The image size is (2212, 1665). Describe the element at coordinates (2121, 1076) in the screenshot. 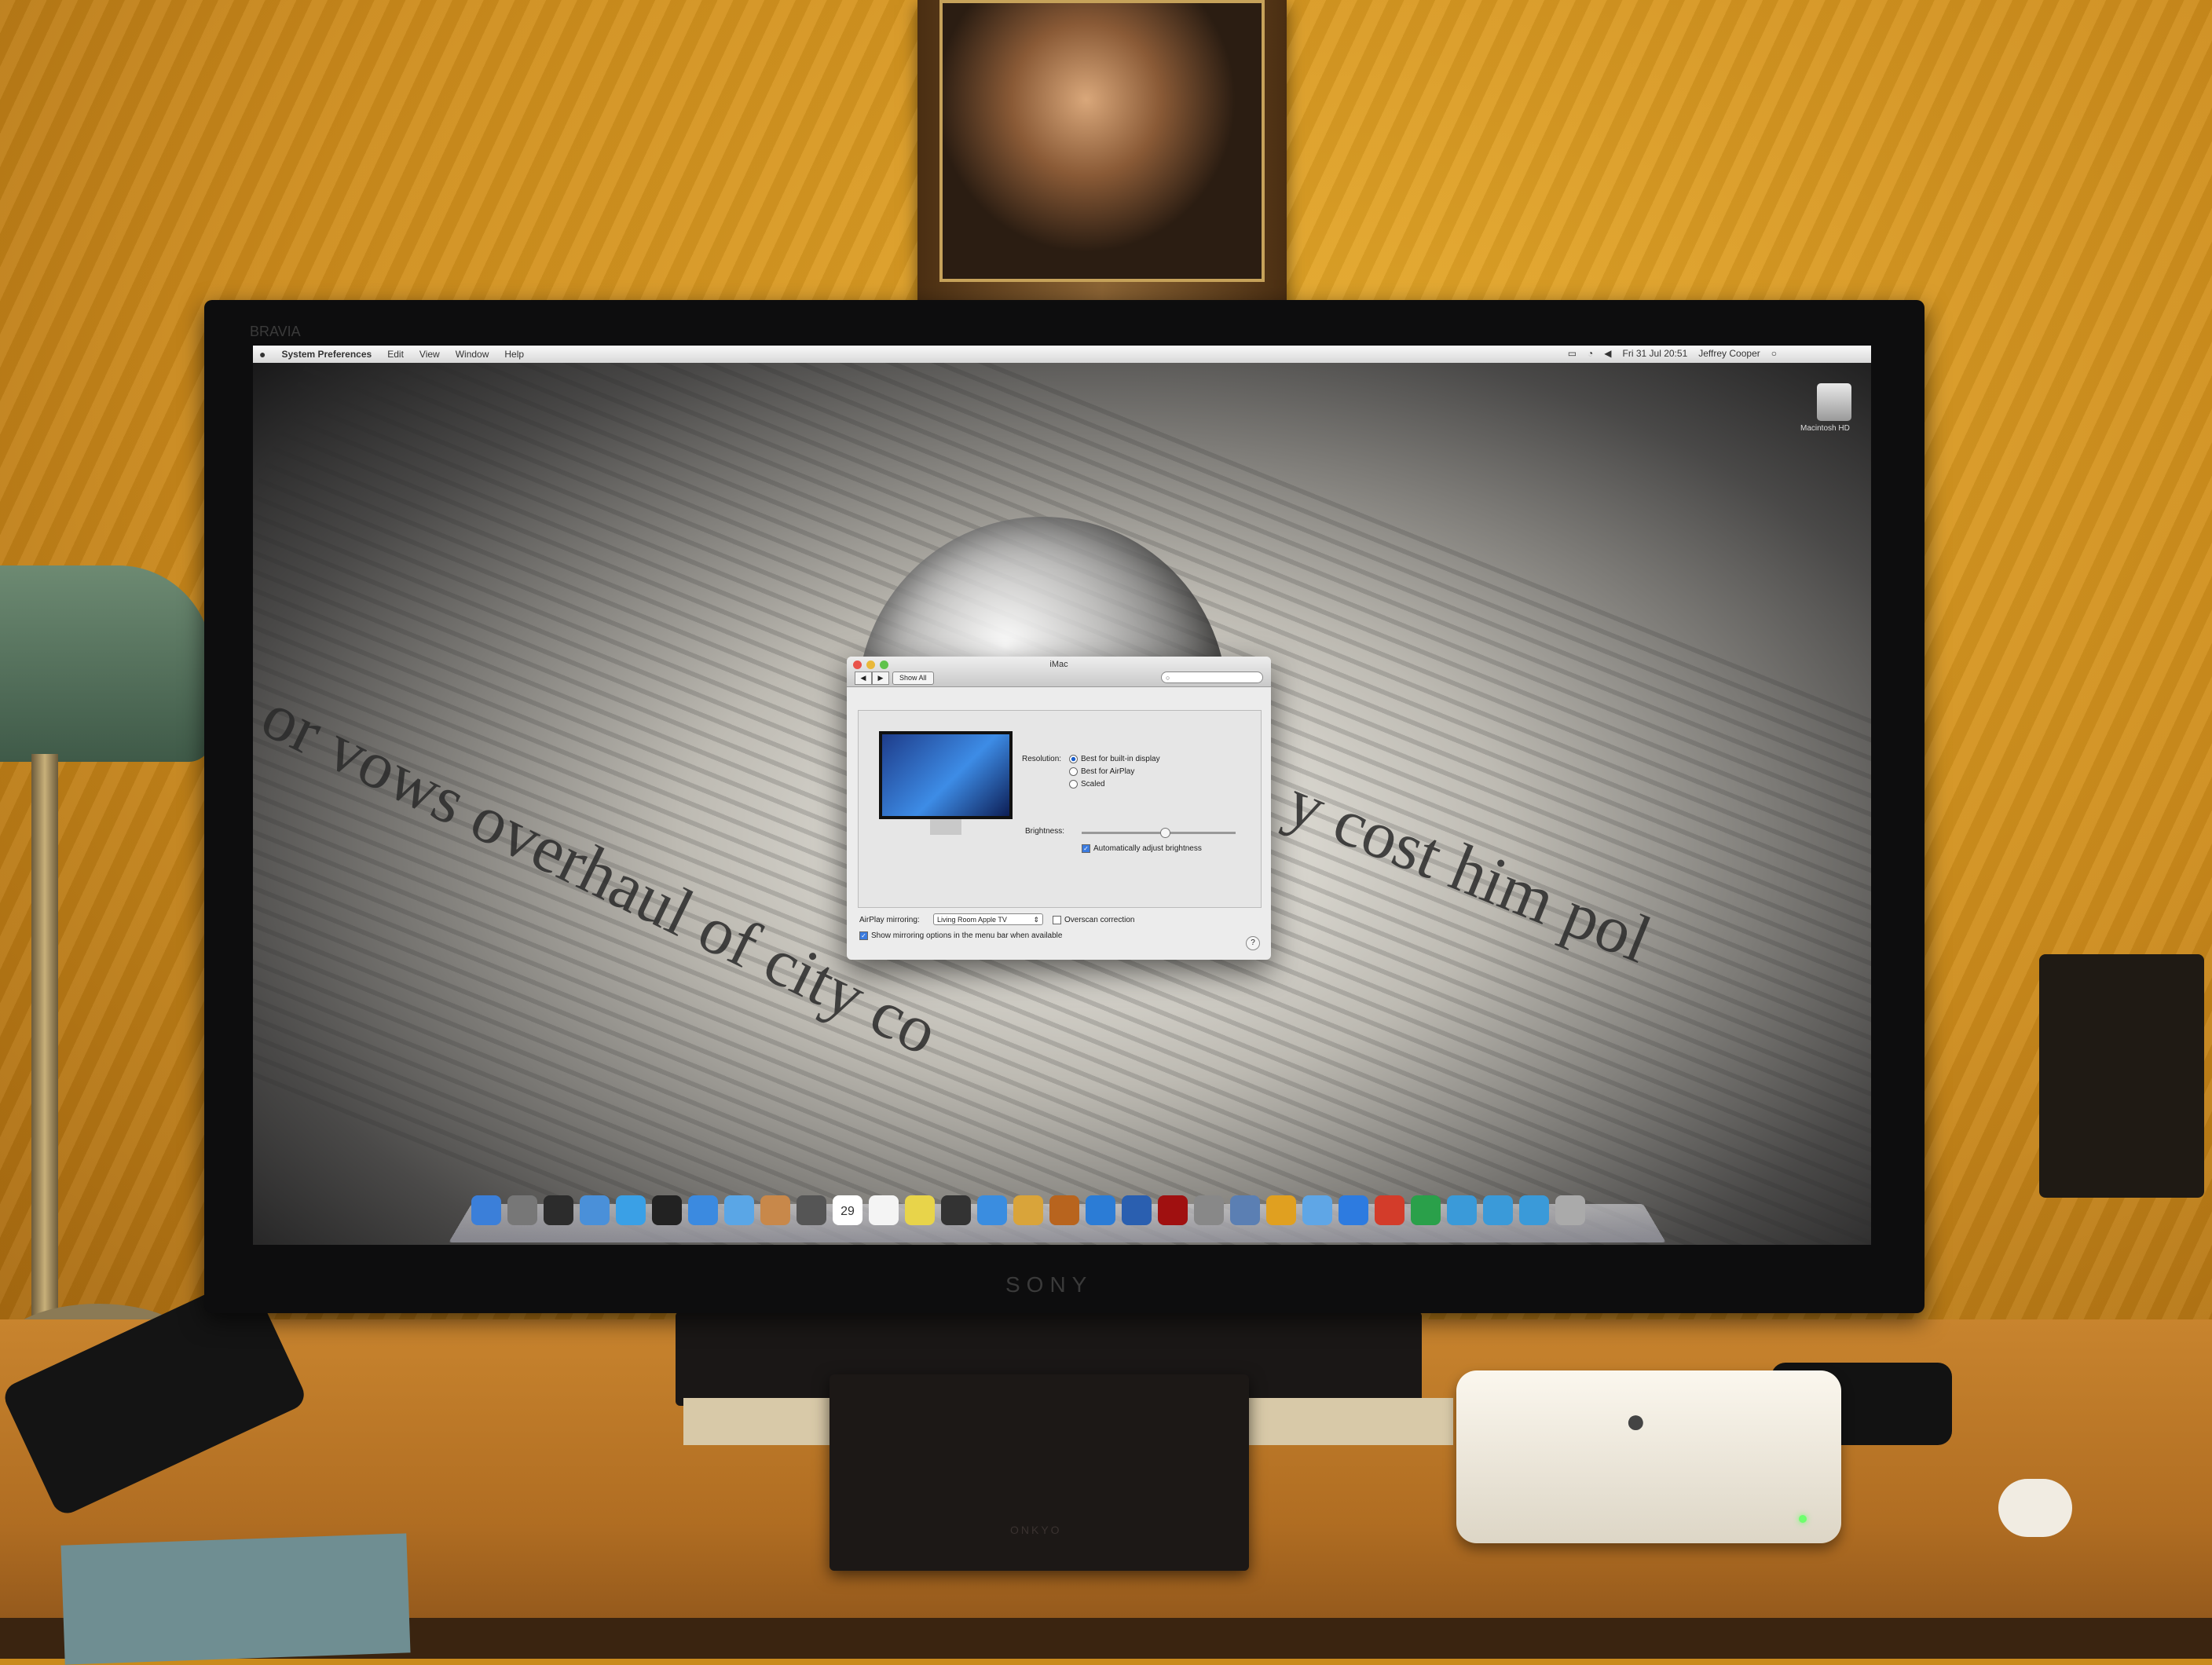

I see `right-speaker` at that location.